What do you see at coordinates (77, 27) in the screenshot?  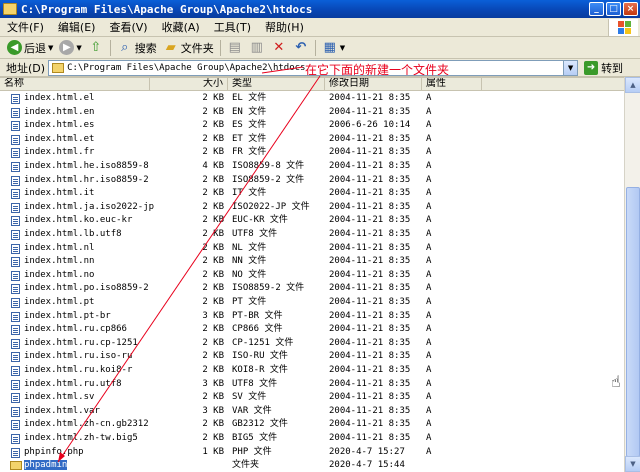 I see `menu-edit: 编辑(E)` at bounding box center [77, 27].